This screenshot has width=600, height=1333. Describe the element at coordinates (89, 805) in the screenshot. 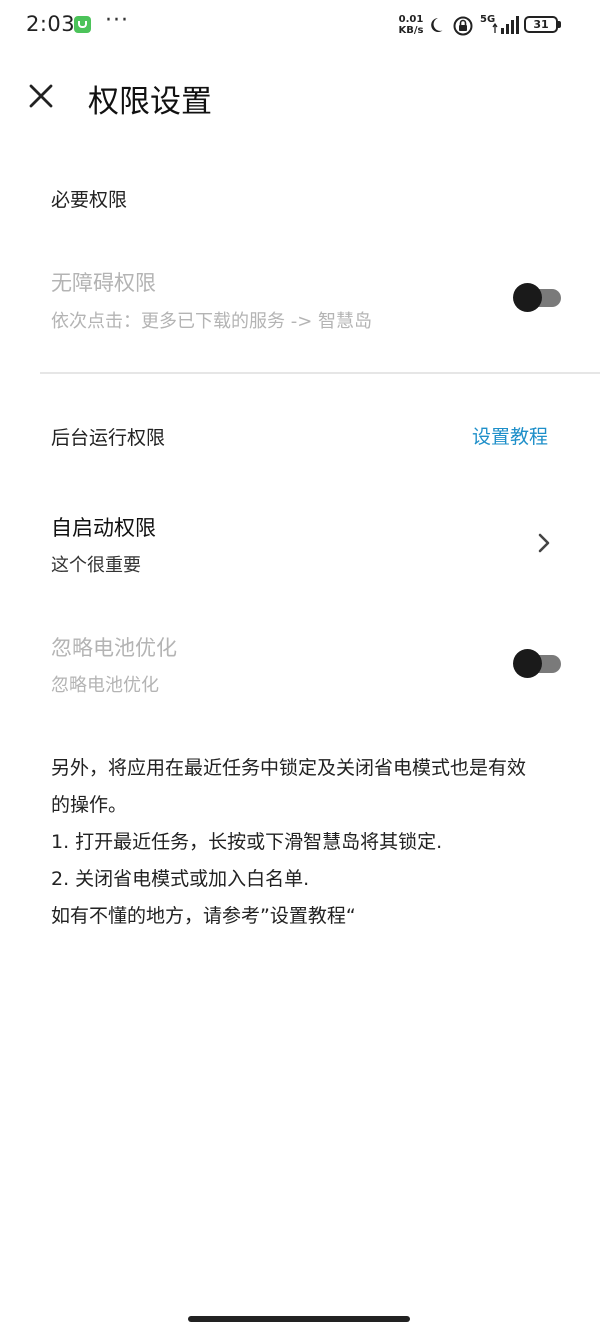

I see `note-line: 的操作。` at that location.